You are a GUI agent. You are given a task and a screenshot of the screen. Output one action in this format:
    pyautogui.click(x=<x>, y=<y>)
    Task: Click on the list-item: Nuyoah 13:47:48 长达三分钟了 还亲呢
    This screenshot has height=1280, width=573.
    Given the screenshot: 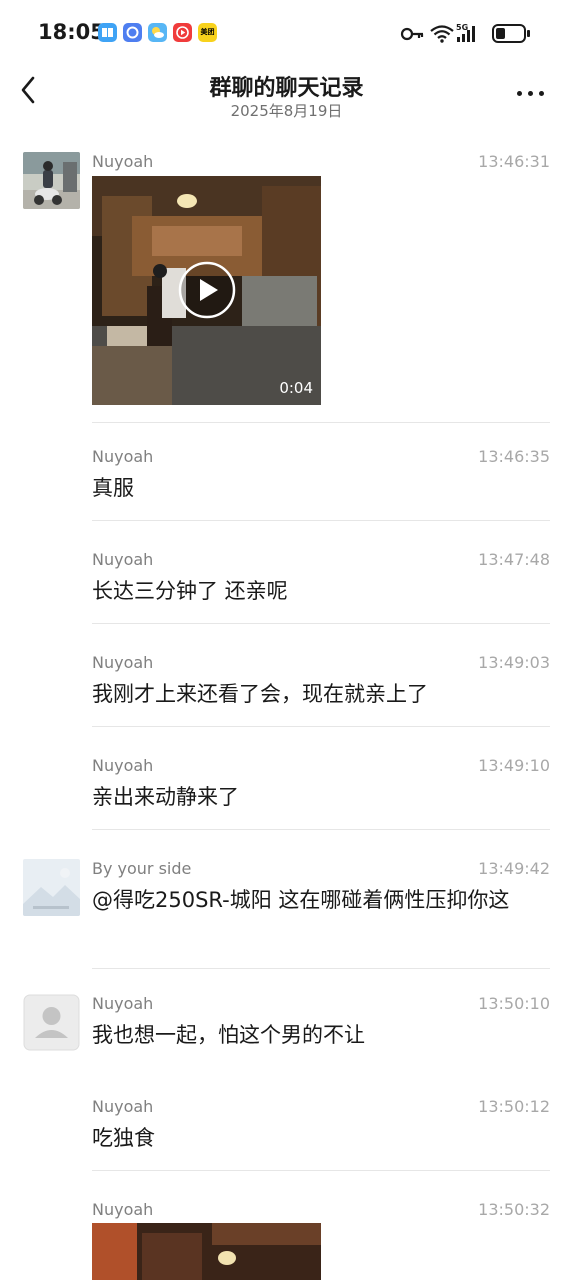 What is the action you would take?
    pyautogui.click(x=286, y=590)
    